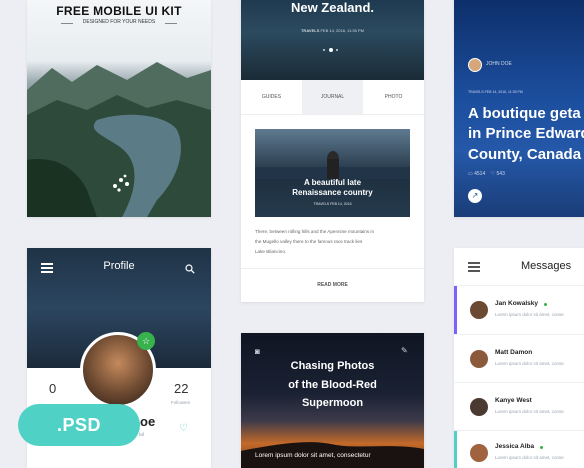  What do you see at coordinates (121, 183) in the screenshot?
I see `kit-dots-icon` at bounding box center [121, 183].